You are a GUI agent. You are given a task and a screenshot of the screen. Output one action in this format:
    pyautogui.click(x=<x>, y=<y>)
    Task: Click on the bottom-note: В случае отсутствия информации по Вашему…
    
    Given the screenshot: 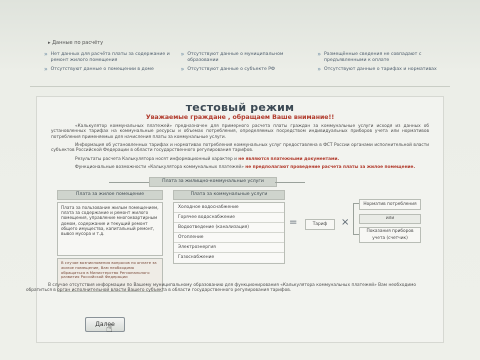 What is the action you would take?
    pyautogui.click(x=221, y=288)
    